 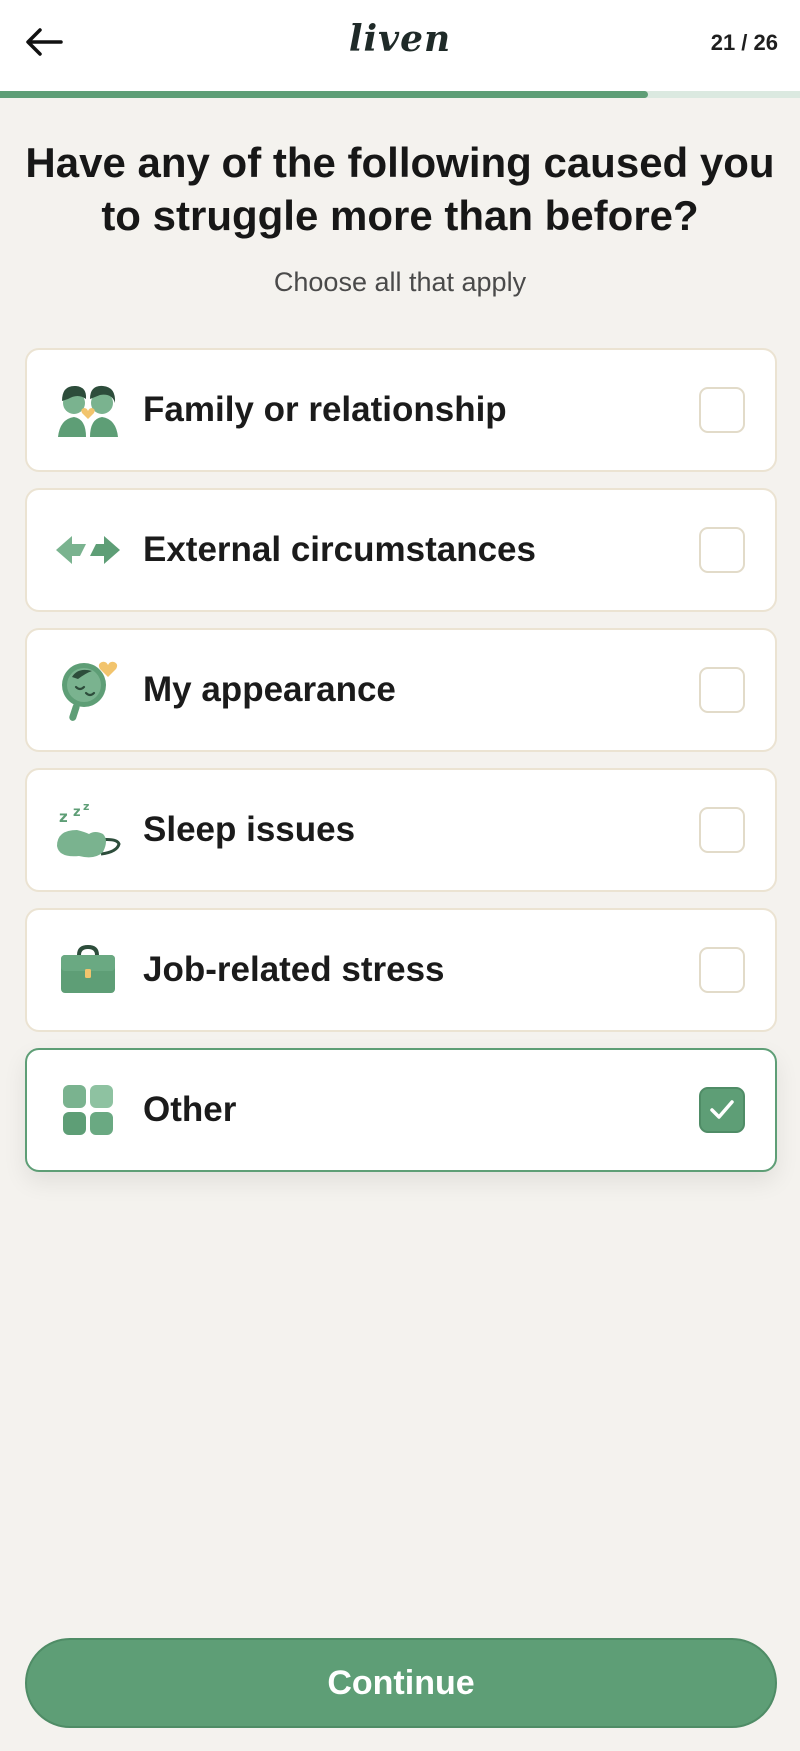 I want to click on option-other: Other, so click(x=401, y=1110).